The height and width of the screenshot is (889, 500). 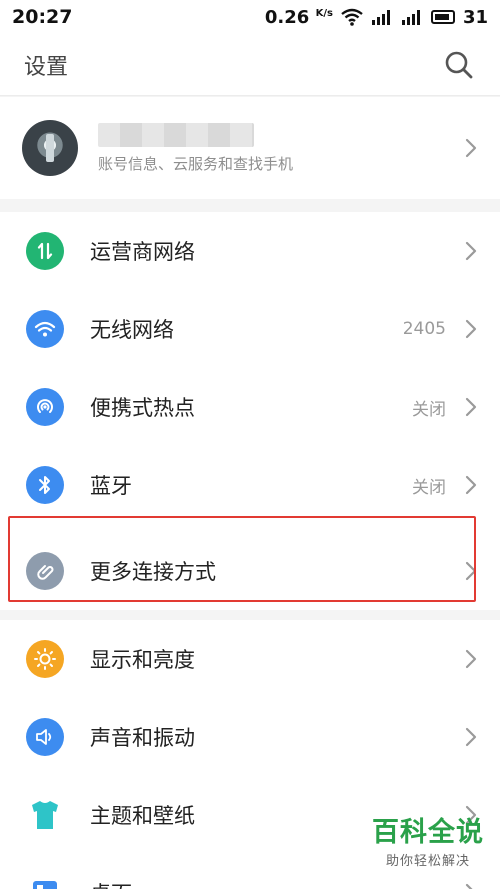 What do you see at coordinates (142, 252) in the screenshot?
I see `settings-item-label: 运营商网络` at bounding box center [142, 252].